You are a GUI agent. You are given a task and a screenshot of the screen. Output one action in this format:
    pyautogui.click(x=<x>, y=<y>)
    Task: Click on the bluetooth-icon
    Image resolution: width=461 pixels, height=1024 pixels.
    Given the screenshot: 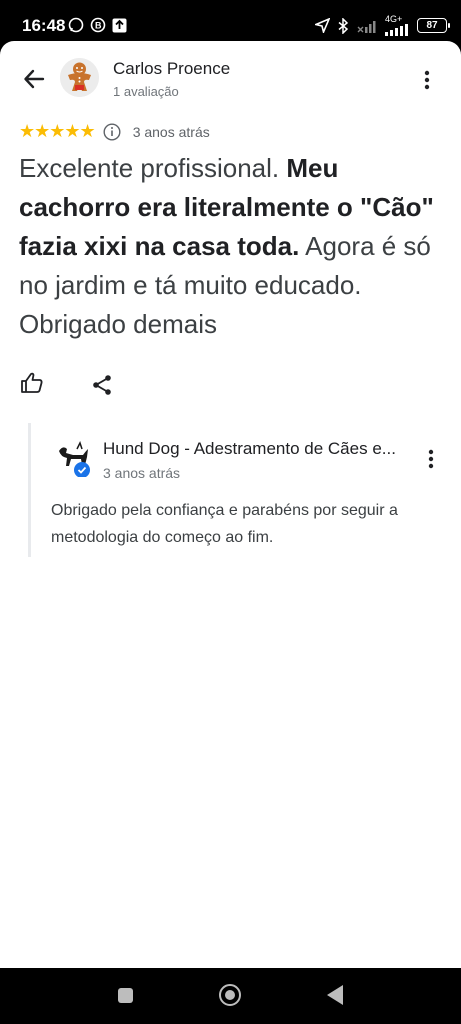 What is the action you would take?
    pyautogui.click(x=343, y=25)
    